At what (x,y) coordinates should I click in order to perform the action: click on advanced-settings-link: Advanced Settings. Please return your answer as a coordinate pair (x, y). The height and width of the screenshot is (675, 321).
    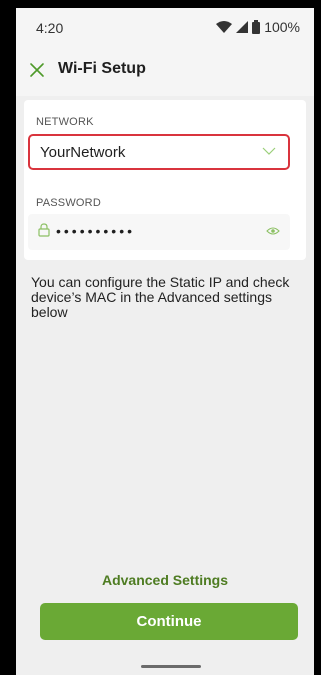
    Looking at the image, I should click on (165, 580).